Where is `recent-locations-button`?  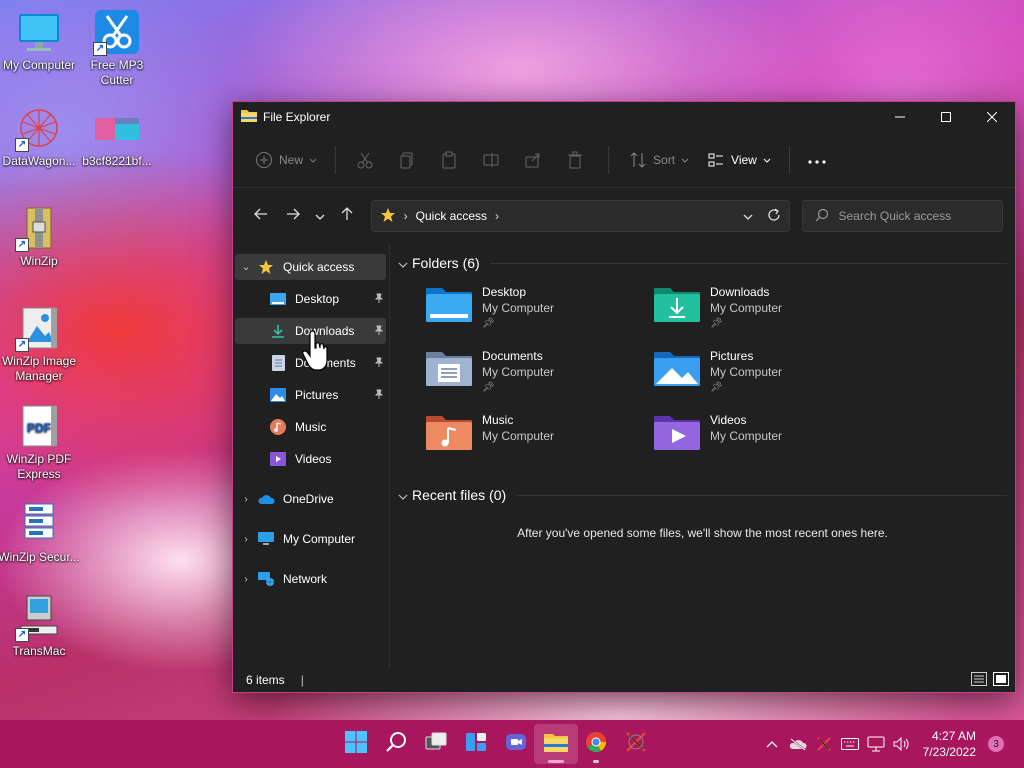 recent-locations-button is located at coordinates (320, 216).